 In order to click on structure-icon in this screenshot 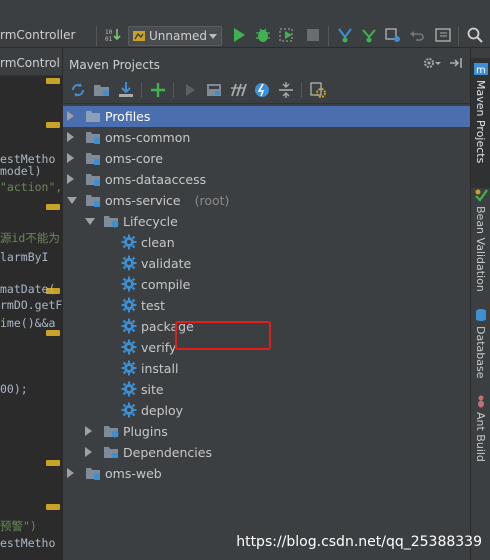, I will do `click(443, 35)`.